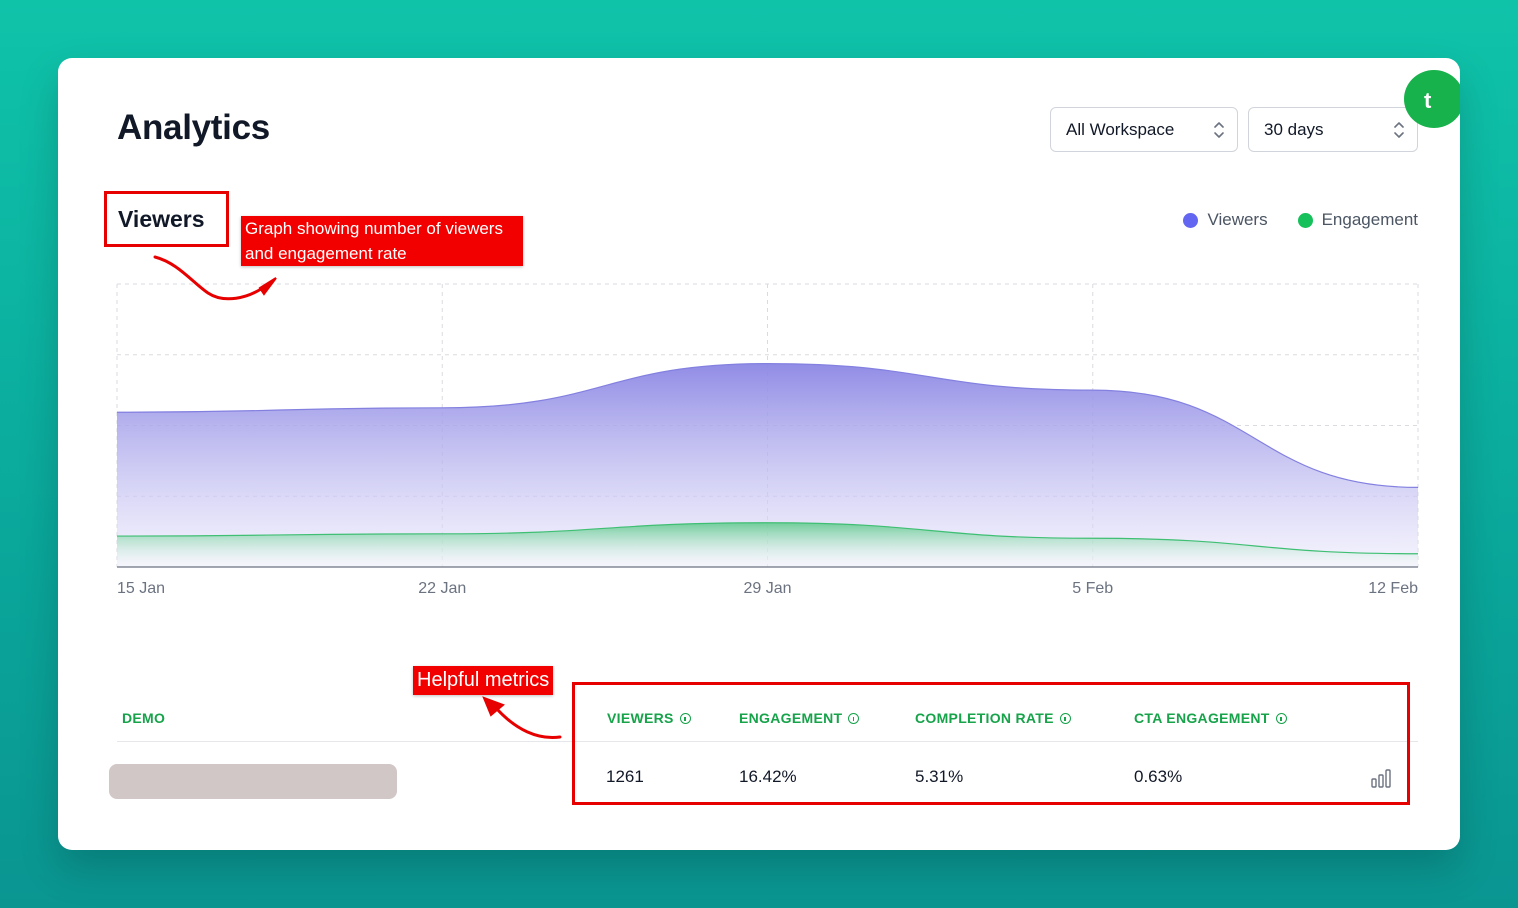 The image size is (1518, 908). What do you see at coordinates (253, 781) in the screenshot?
I see `demo-name-redacted` at bounding box center [253, 781].